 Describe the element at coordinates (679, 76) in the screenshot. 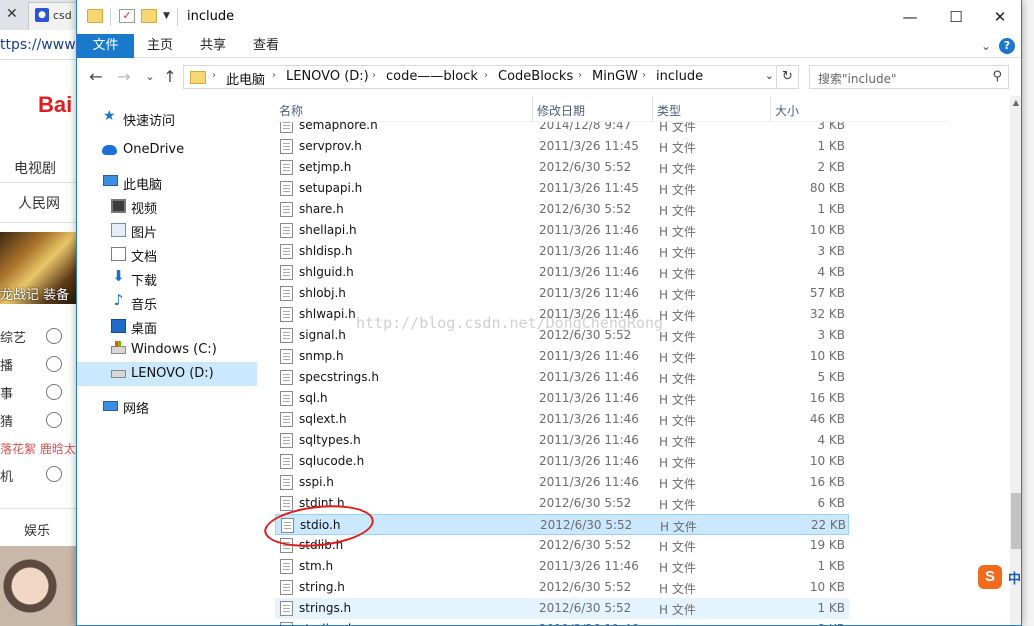

I see `breadcrumb-current: include` at that location.